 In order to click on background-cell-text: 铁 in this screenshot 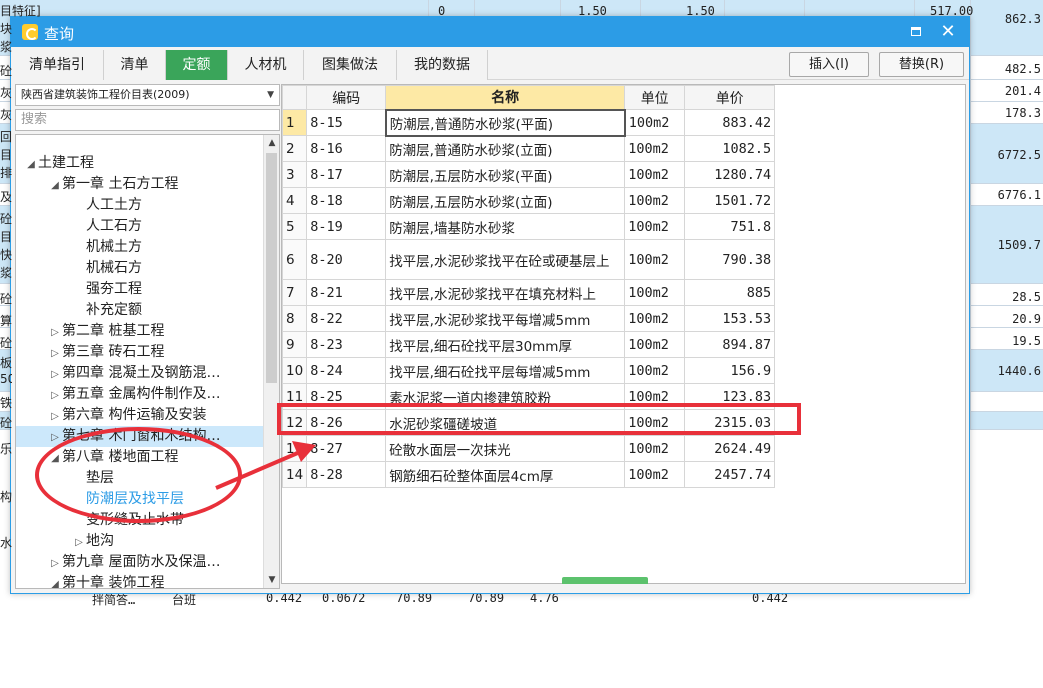, I will do `click(6, 403)`.